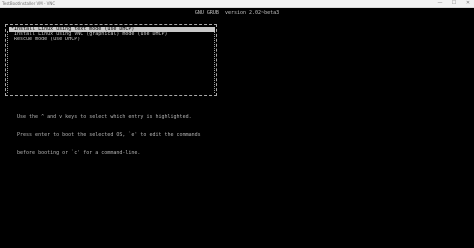 The height and width of the screenshot is (248, 474). What do you see at coordinates (468, 3) in the screenshot?
I see `close-icon: ✕` at bounding box center [468, 3].